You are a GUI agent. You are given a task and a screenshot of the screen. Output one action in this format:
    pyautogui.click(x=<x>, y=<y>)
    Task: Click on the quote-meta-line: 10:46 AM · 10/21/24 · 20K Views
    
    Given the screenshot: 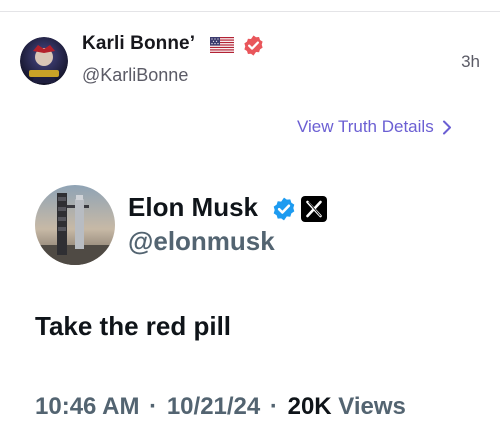 What is the action you would take?
    pyautogui.click(x=220, y=407)
    